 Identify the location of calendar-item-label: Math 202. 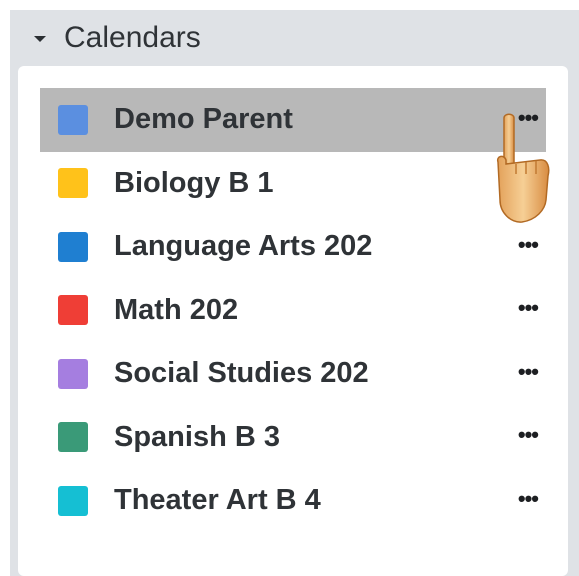
(176, 309).